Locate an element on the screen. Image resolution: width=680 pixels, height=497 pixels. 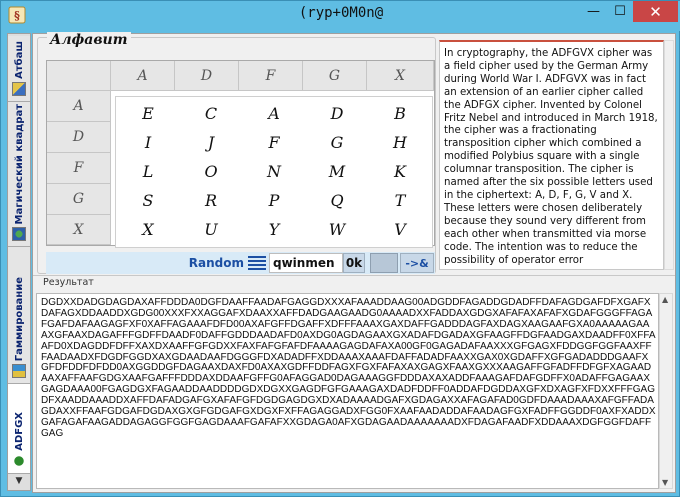
square-cell: V is located at coordinates (400, 229).